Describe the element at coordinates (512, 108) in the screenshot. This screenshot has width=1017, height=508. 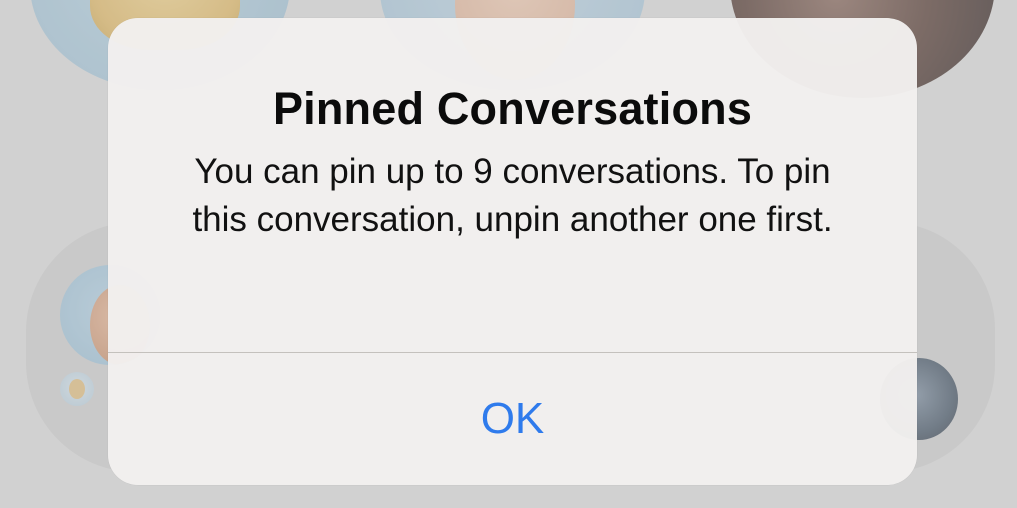
I see `alert-title: Pinned Conversations` at that location.